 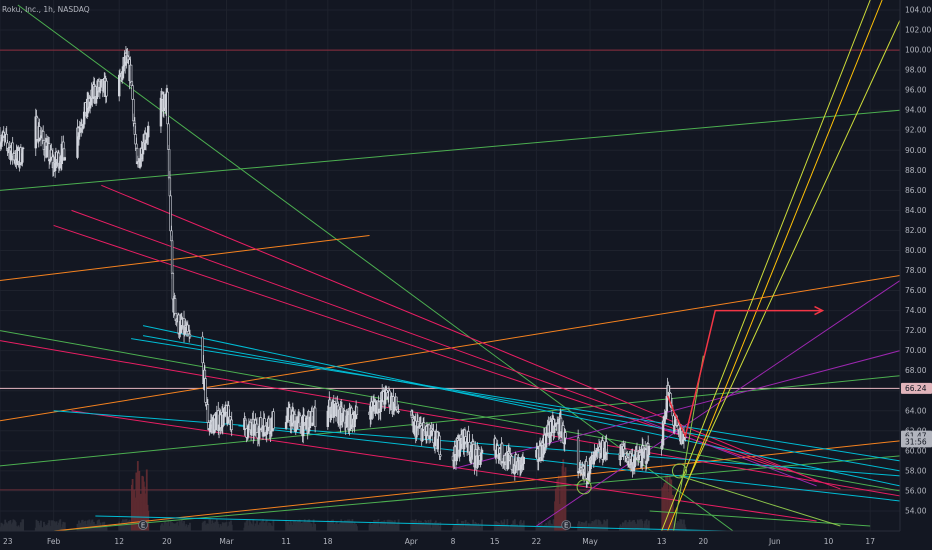 What do you see at coordinates (774, 541) in the screenshot?
I see `time-tick-label: Jun` at bounding box center [774, 541].